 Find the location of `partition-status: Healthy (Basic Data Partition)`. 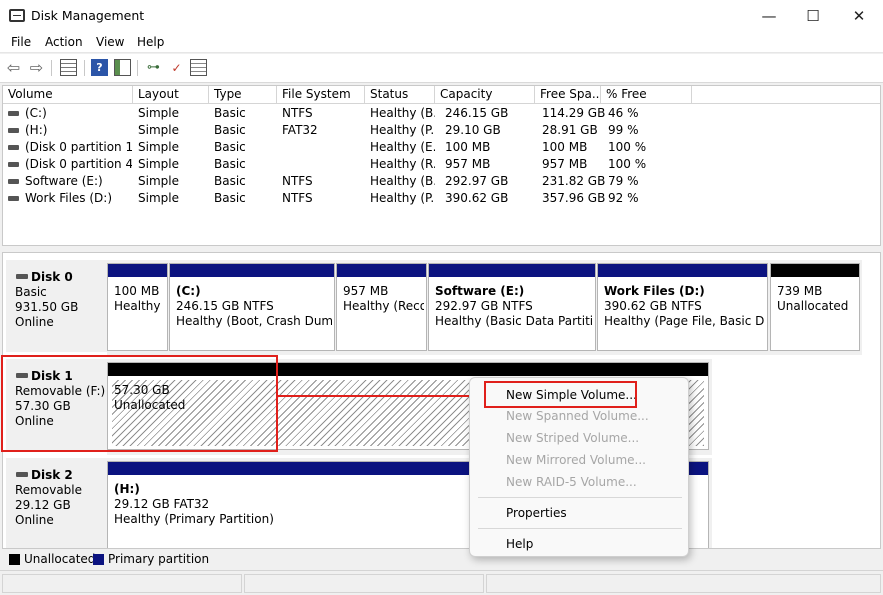

partition-status: Healthy (Basic Data Partition) is located at coordinates (514, 321).